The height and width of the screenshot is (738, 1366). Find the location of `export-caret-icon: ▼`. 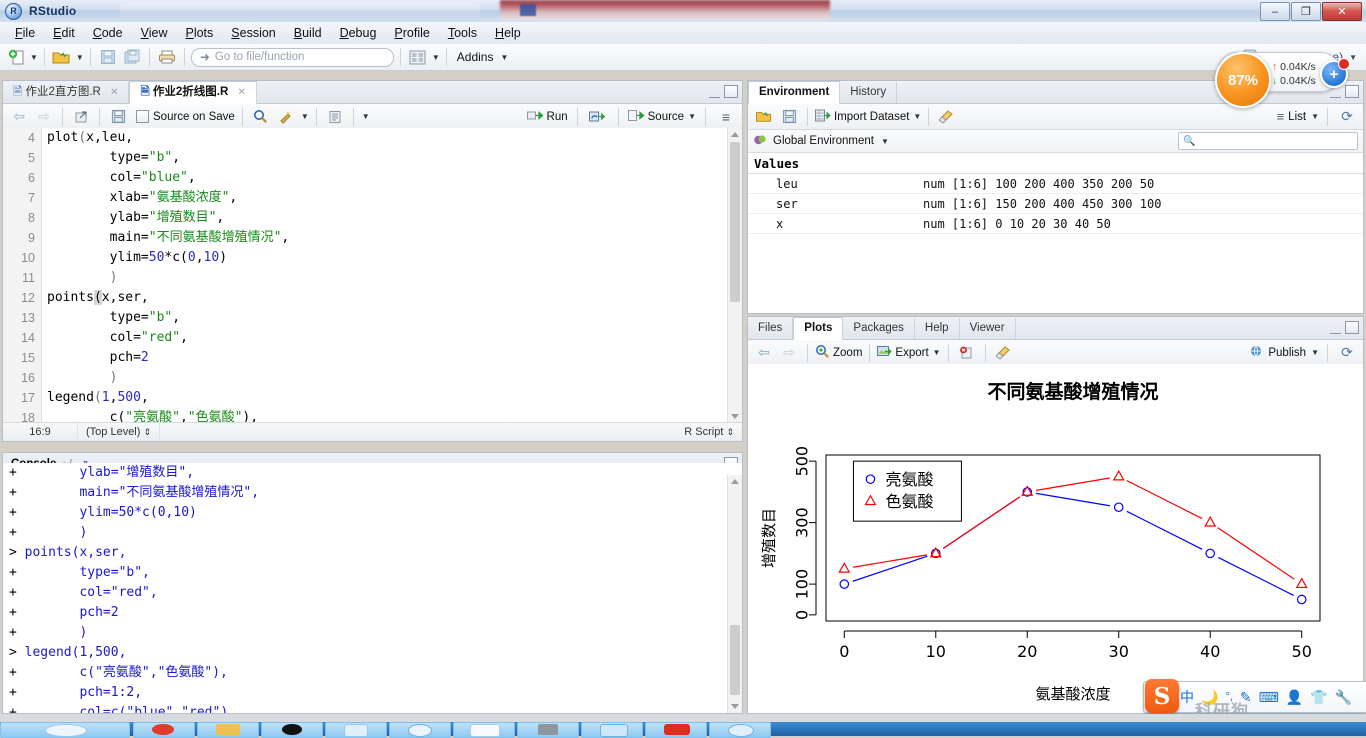

export-caret-icon: ▼ is located at coordinates (937, 352).